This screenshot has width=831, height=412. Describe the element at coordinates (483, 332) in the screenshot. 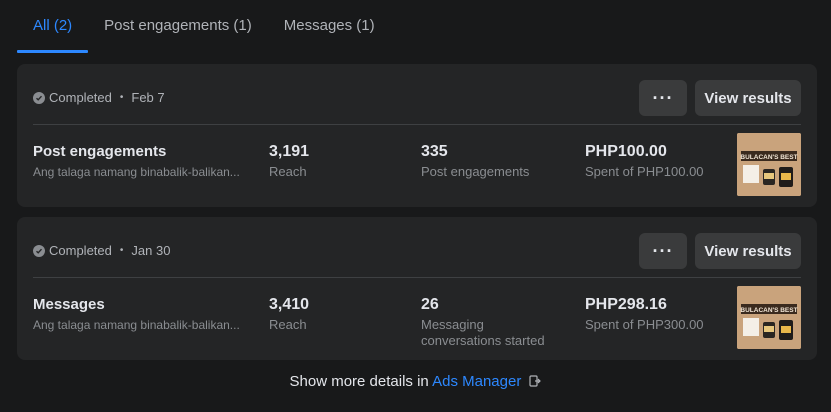

I see `result-label: Messaging conversations started` at that location.